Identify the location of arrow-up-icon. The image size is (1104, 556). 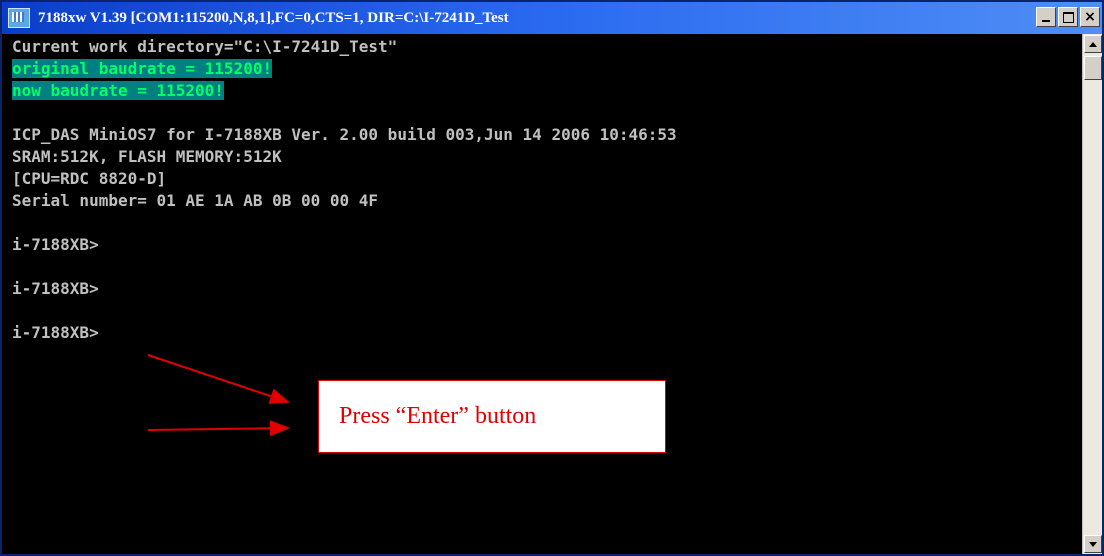
(1093, 44).